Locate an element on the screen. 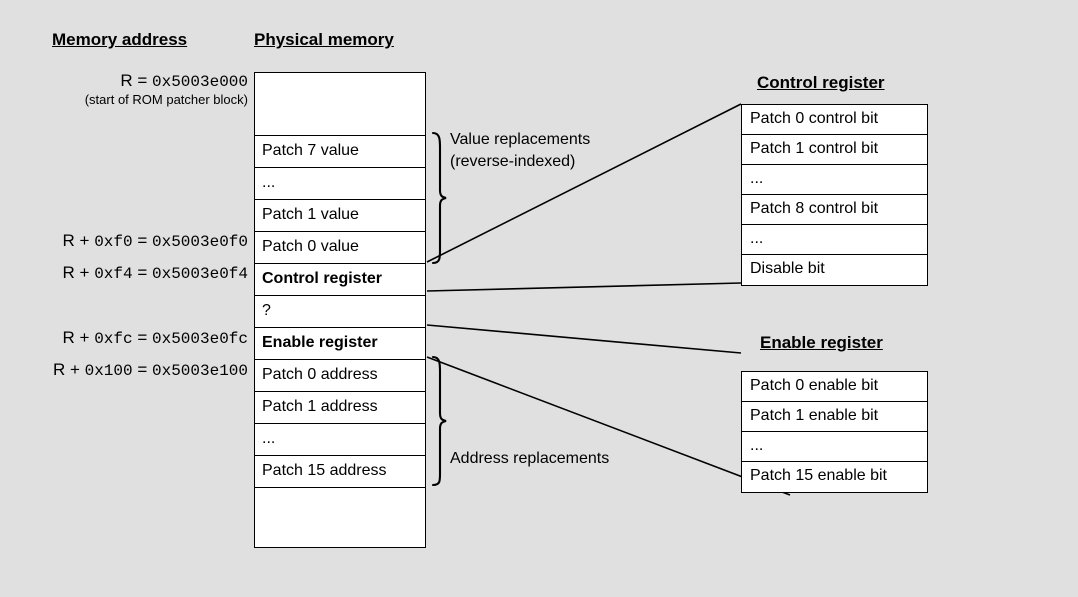  address-f0-equals: = is located at coordinates (142, 240).